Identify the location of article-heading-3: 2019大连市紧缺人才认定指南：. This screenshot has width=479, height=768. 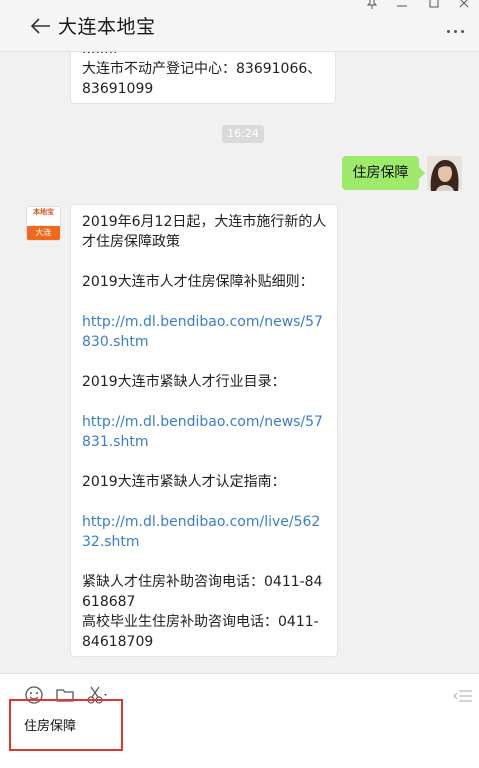
(184, 482).